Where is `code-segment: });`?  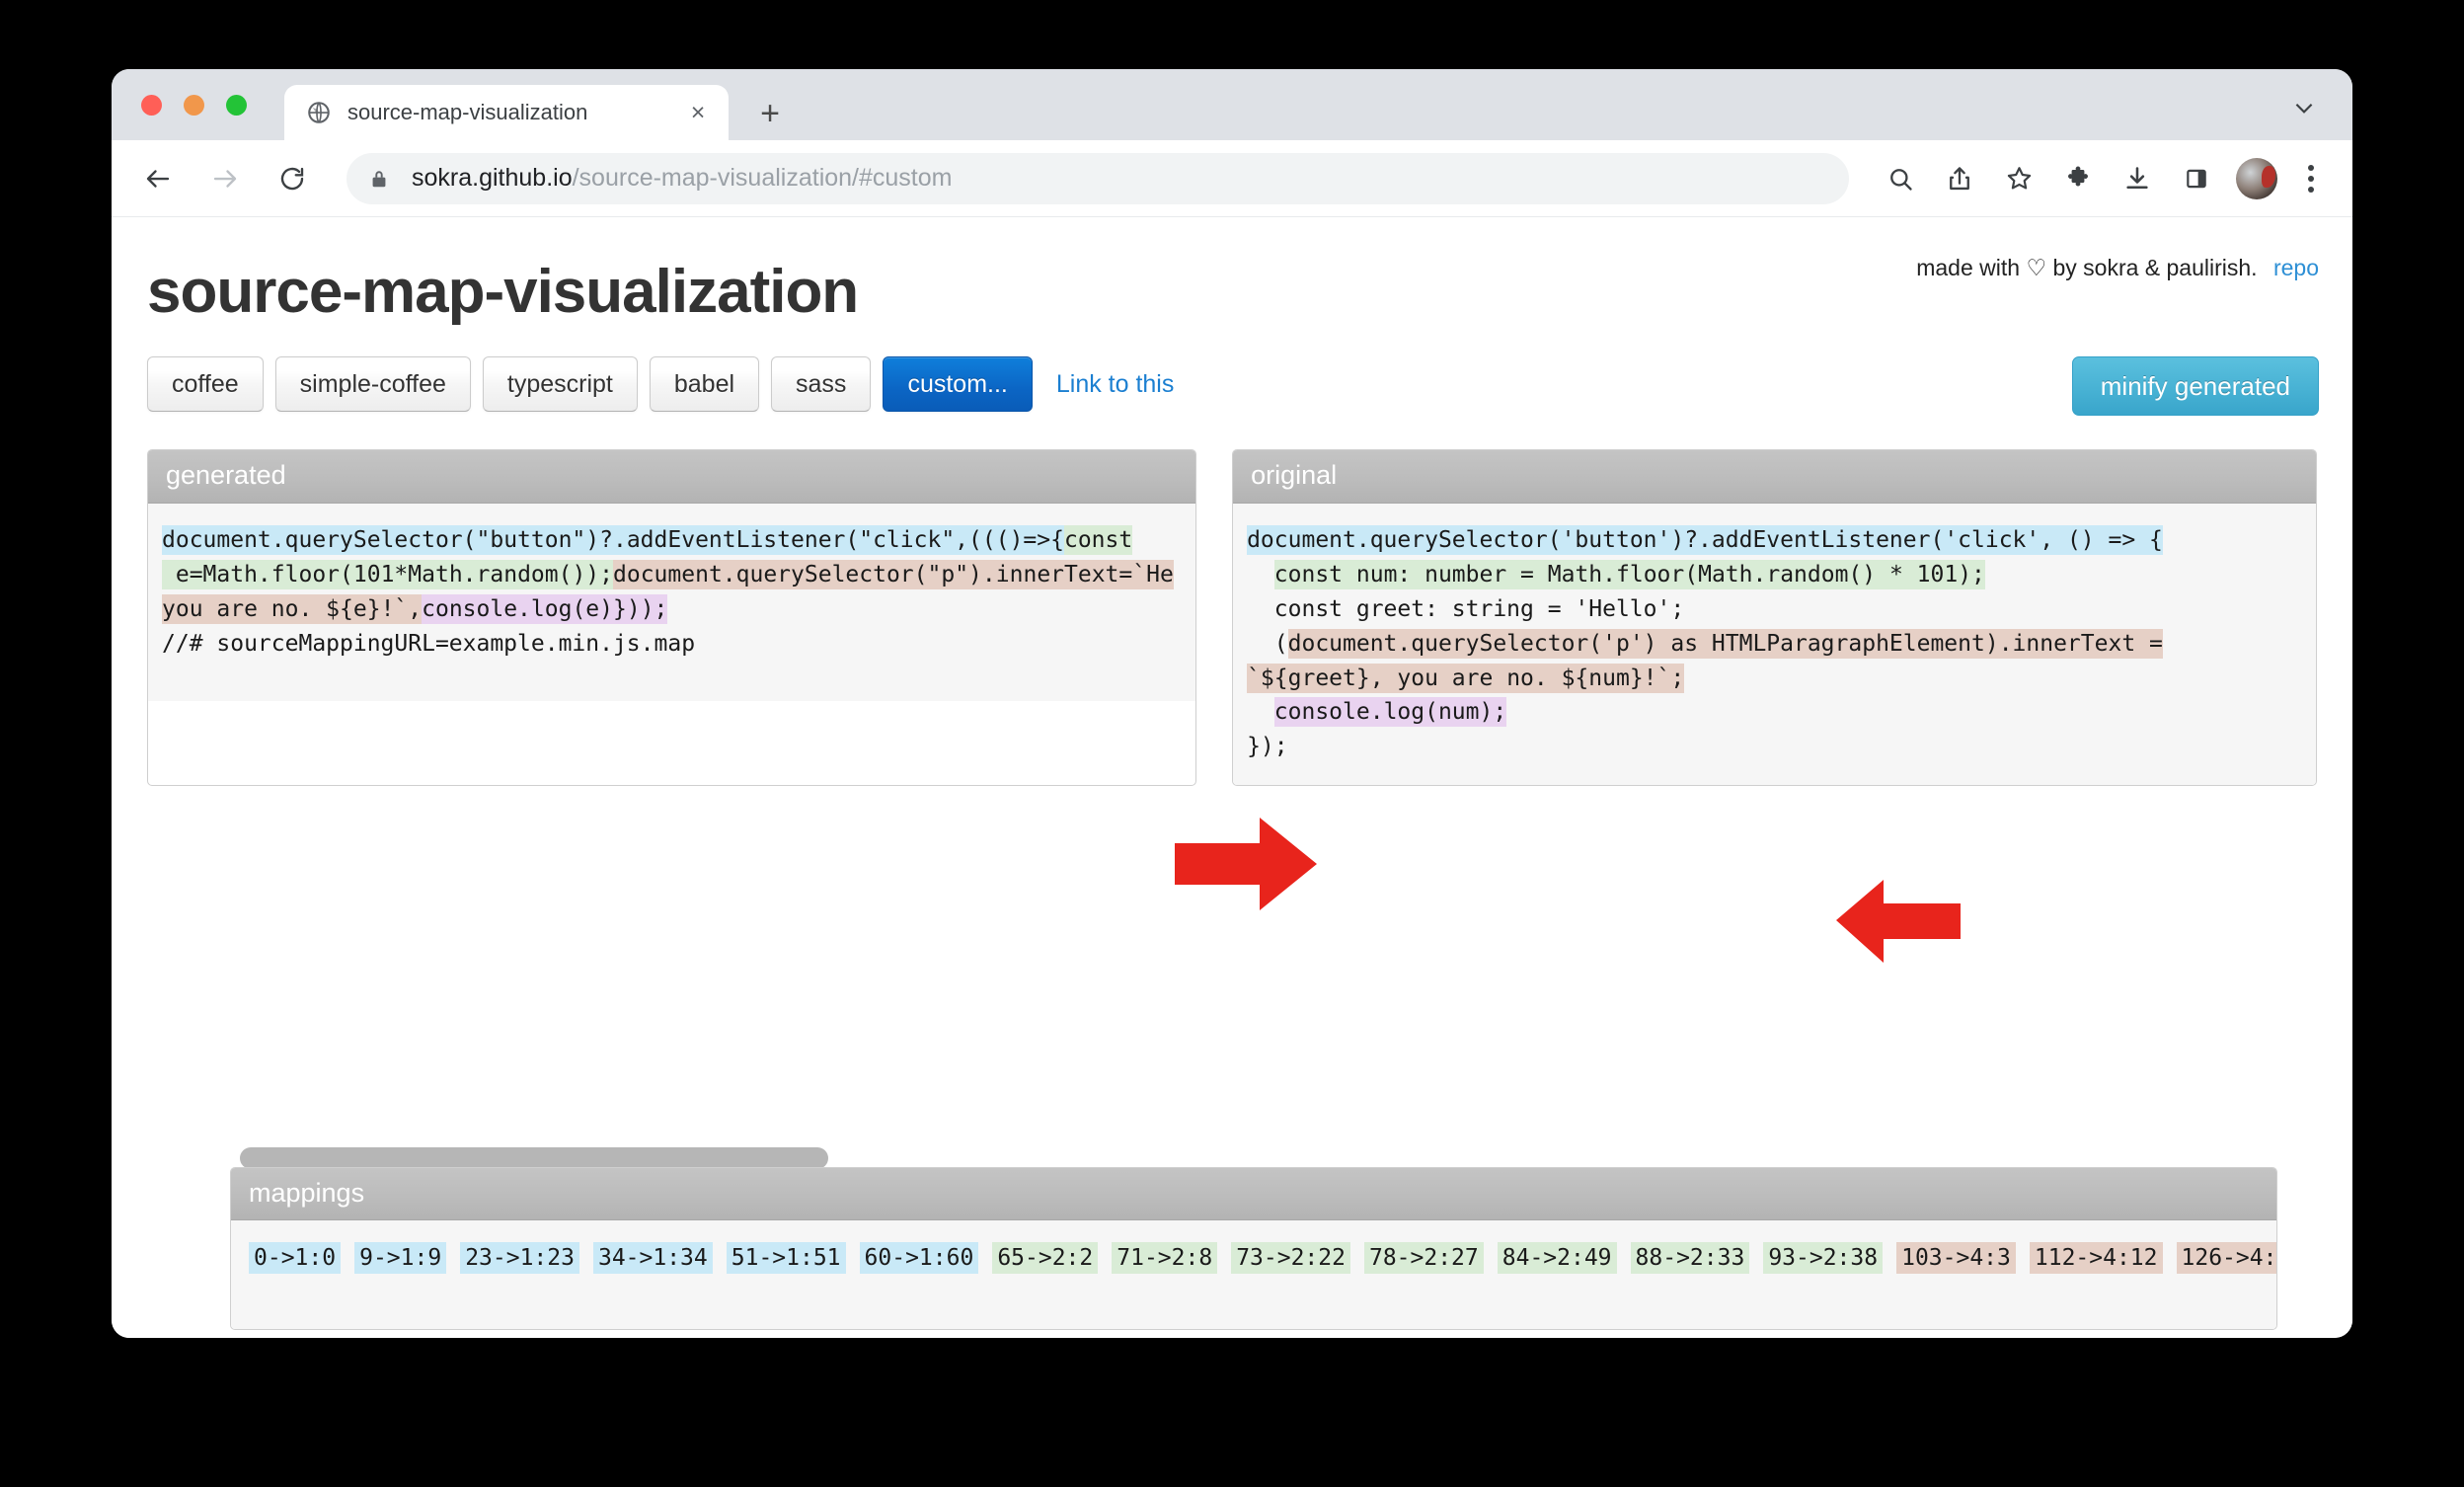 code-segment: }); is located at coordinates (1267, 747).